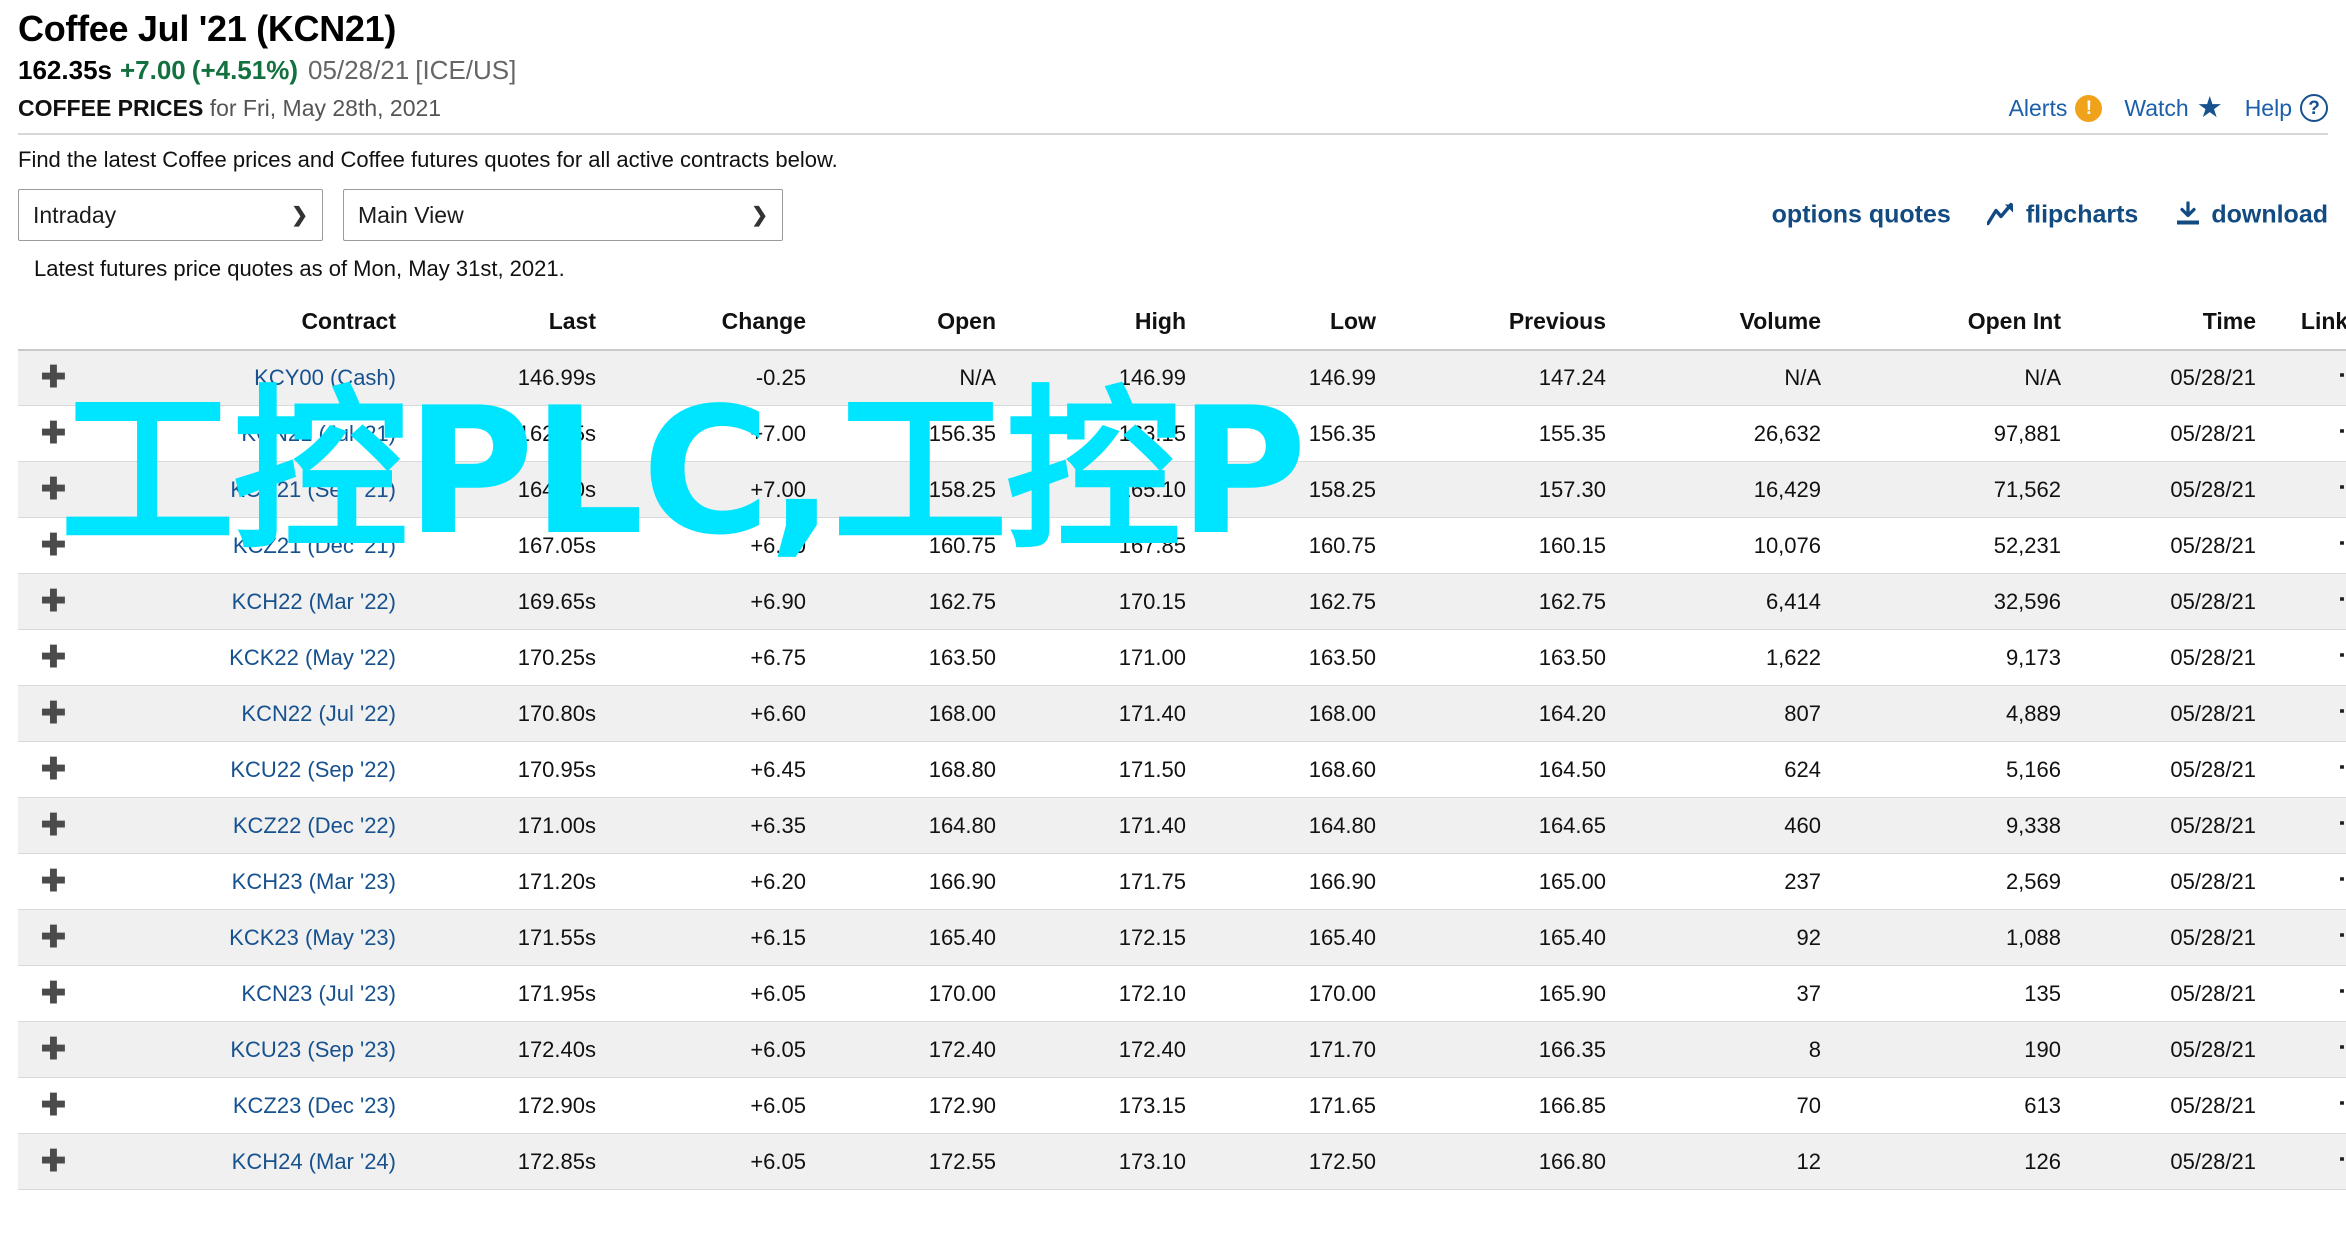 The height and width of the screenshot is (1238, 2346). I want to click on contract-link: KCZ22 (Dec '22), so click(314, 825).